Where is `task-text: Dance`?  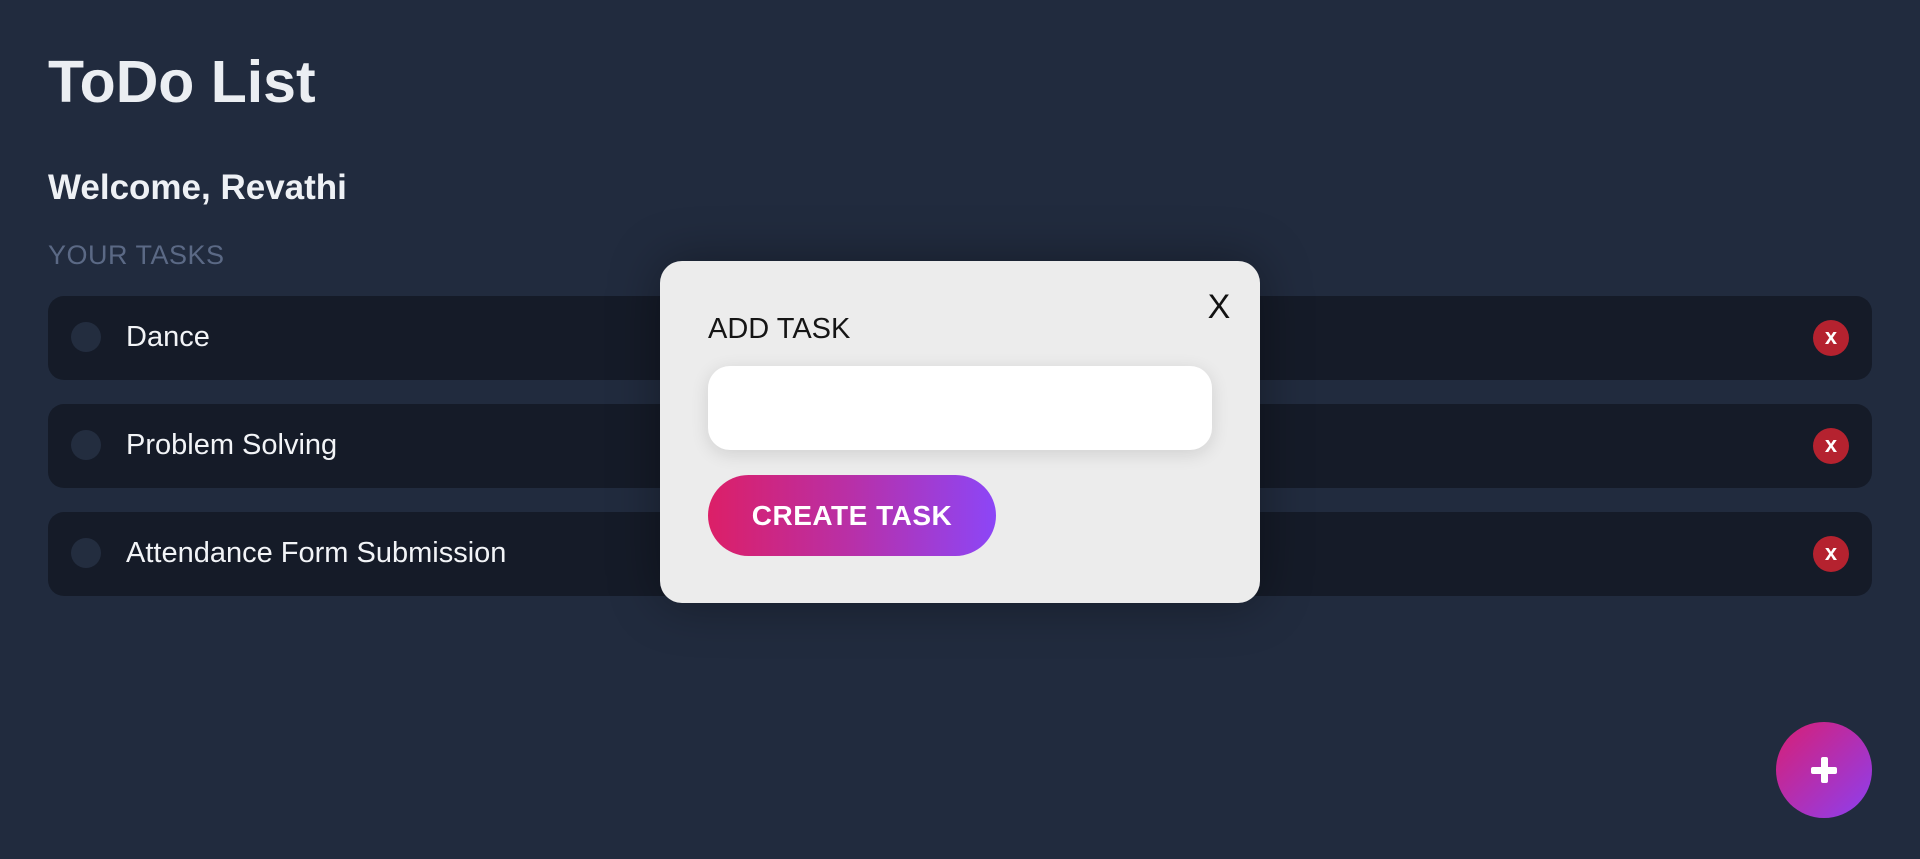
task-text: Dance is located at coordinates (168, 337).